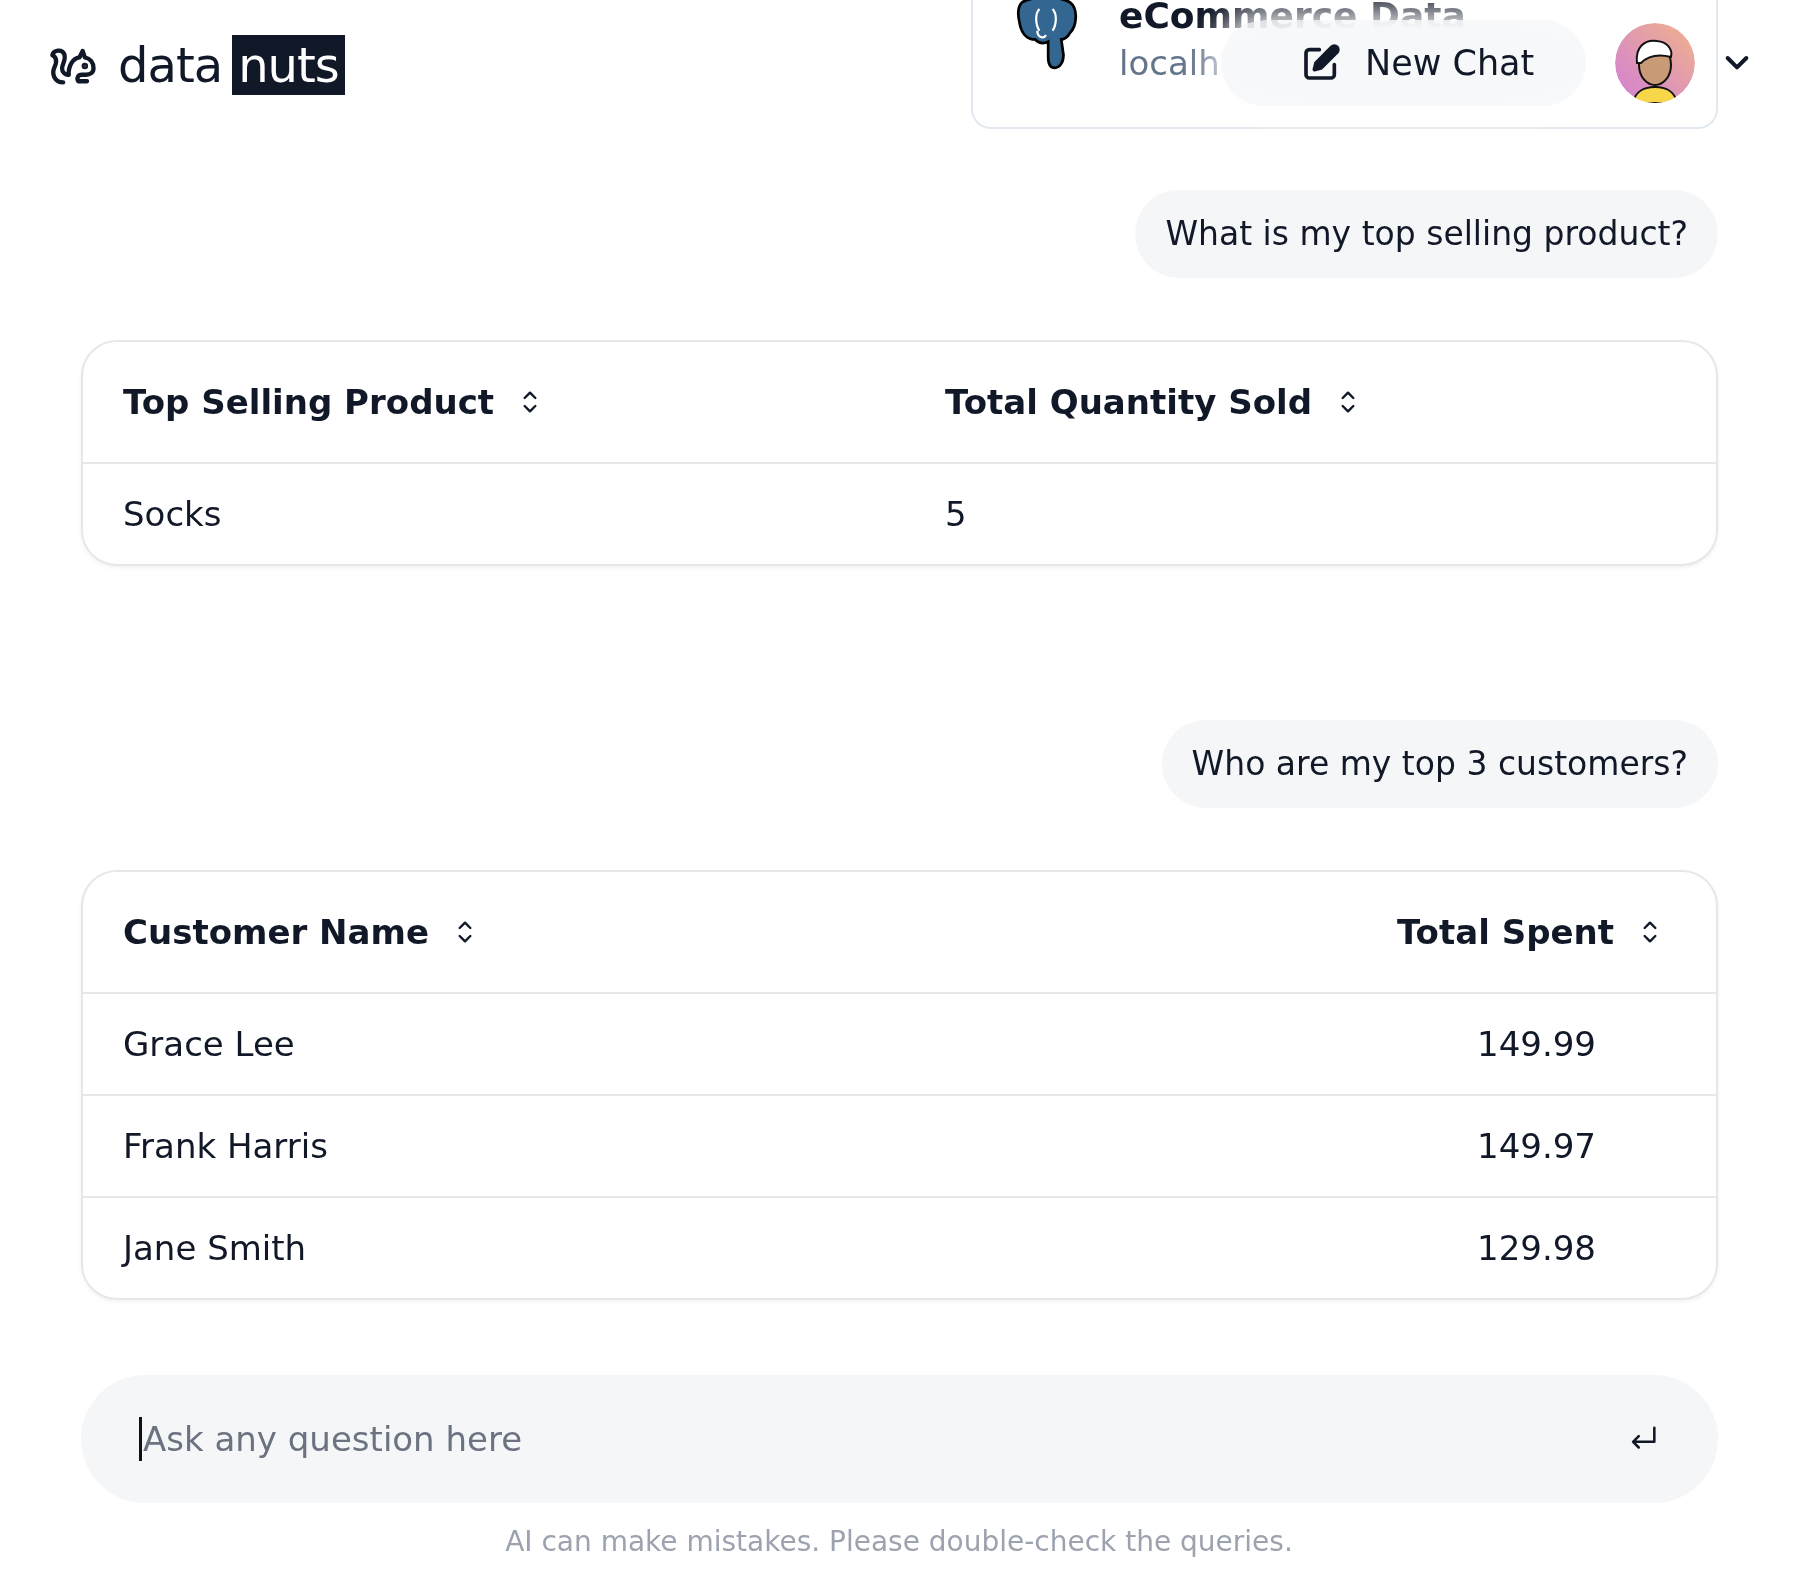 This screenshot has width=1798, height=1574. I want to click on text-cursor, so click(140, 1439).